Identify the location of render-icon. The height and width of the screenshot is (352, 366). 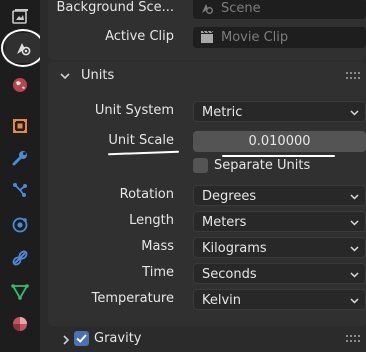
(20, 16).